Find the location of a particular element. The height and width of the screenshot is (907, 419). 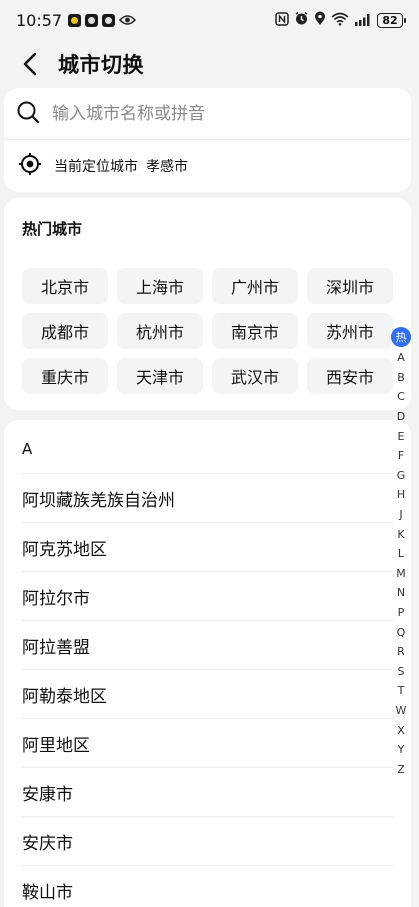

location-city: 孝感市 is located at coordinates (167, 166).